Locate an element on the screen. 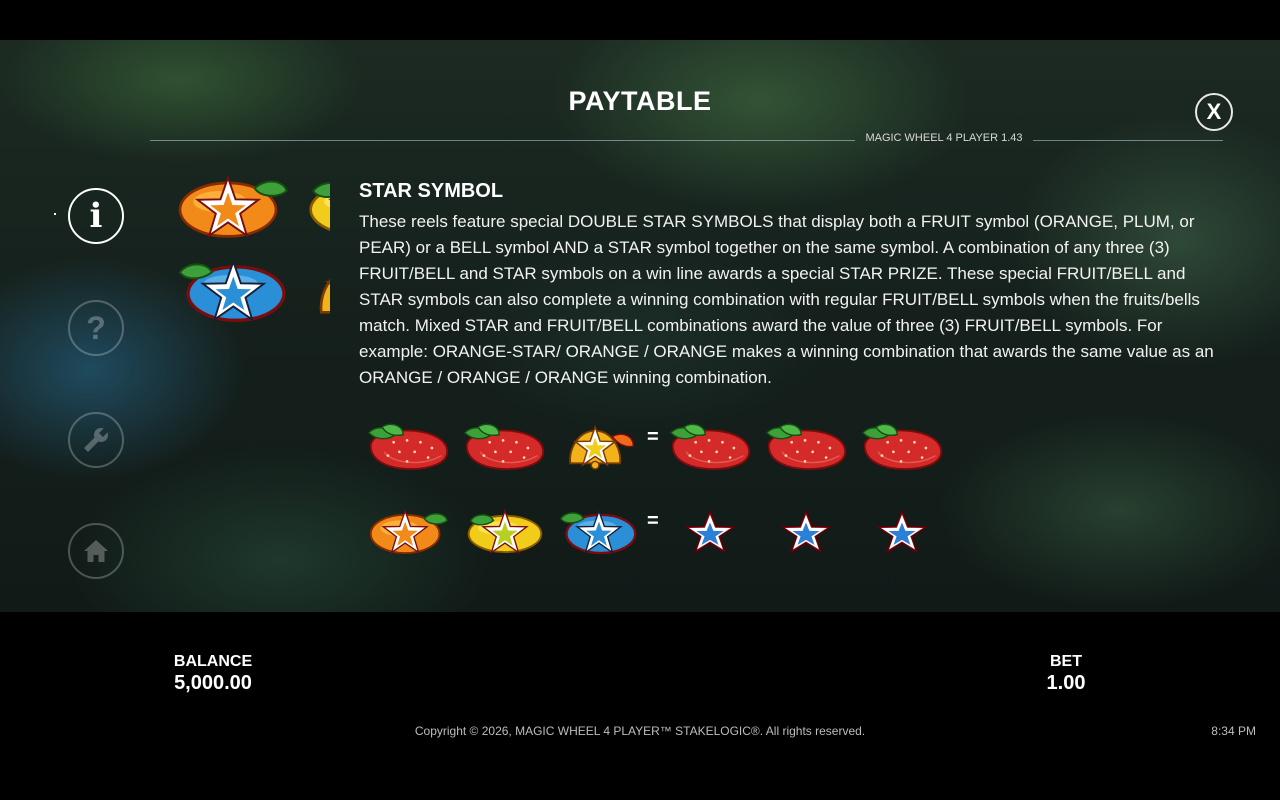 The image size is (1280, 800). orange-star-symbol is located at coordinates (408, 532).